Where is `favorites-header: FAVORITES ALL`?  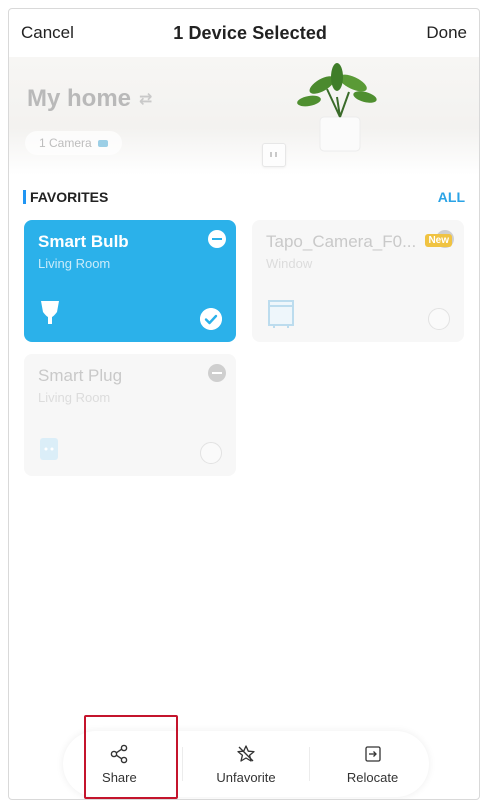
favorites-header: FAVORITES ALL is located at coordinates (244, 197).